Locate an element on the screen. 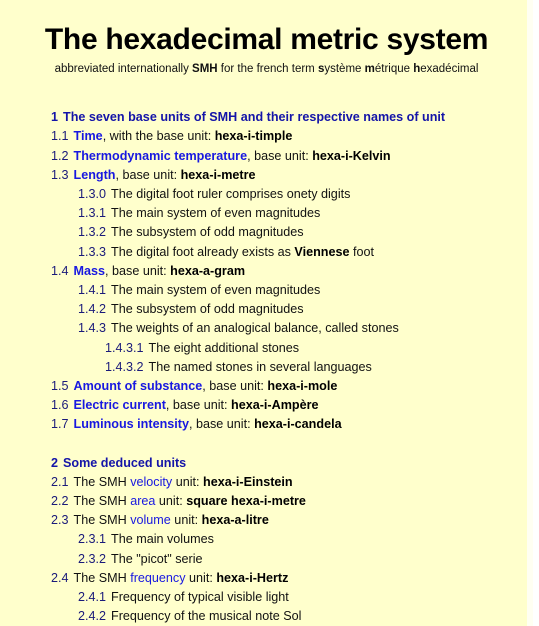 The width and height of the screenshot is (539, 626). toc-entry-link: Thermodynamic temperature is located at coordinates (161, 156).